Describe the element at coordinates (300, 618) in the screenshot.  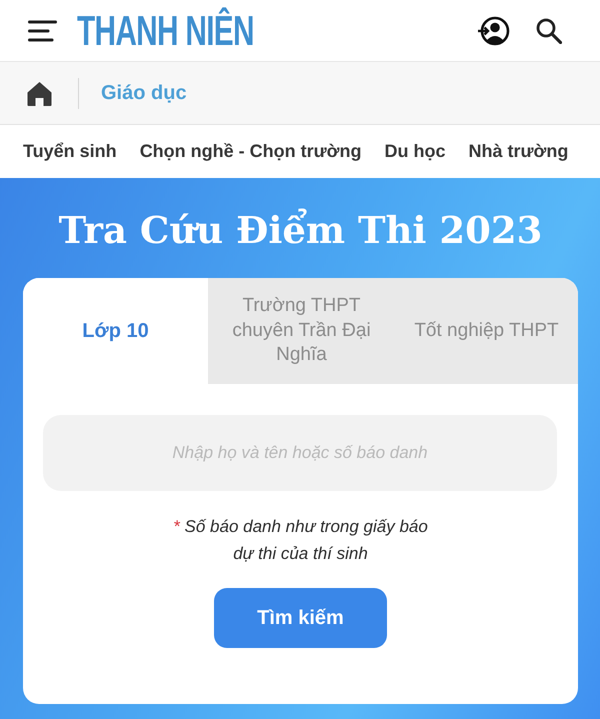
I see `search-button: Tìm kiếm` at that location.